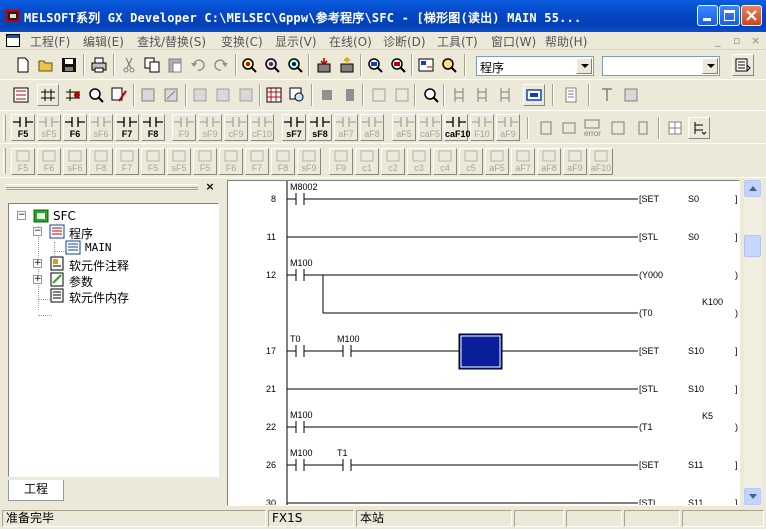  Describe the element at coordinates (46, 65) in the screenshot. I see `open-project-button` at that location.